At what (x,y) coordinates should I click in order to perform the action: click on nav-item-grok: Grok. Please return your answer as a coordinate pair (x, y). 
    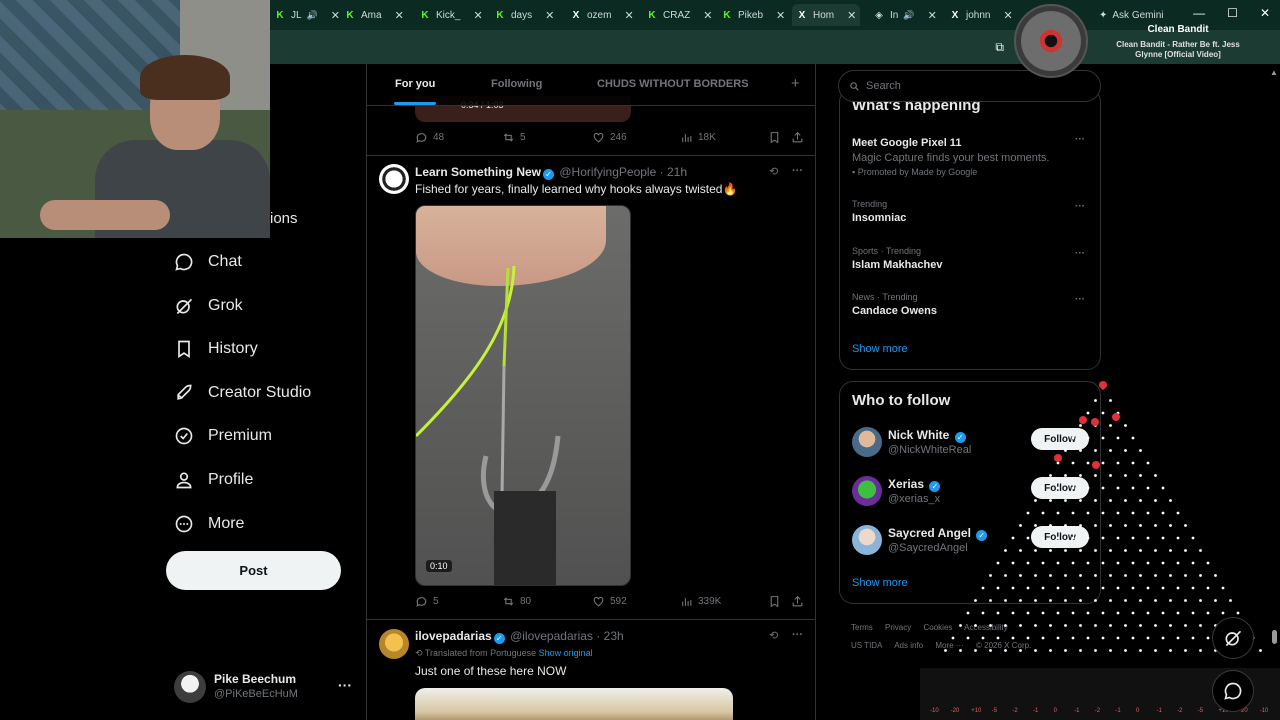
    Looking at the image, I should click on (208, 306).